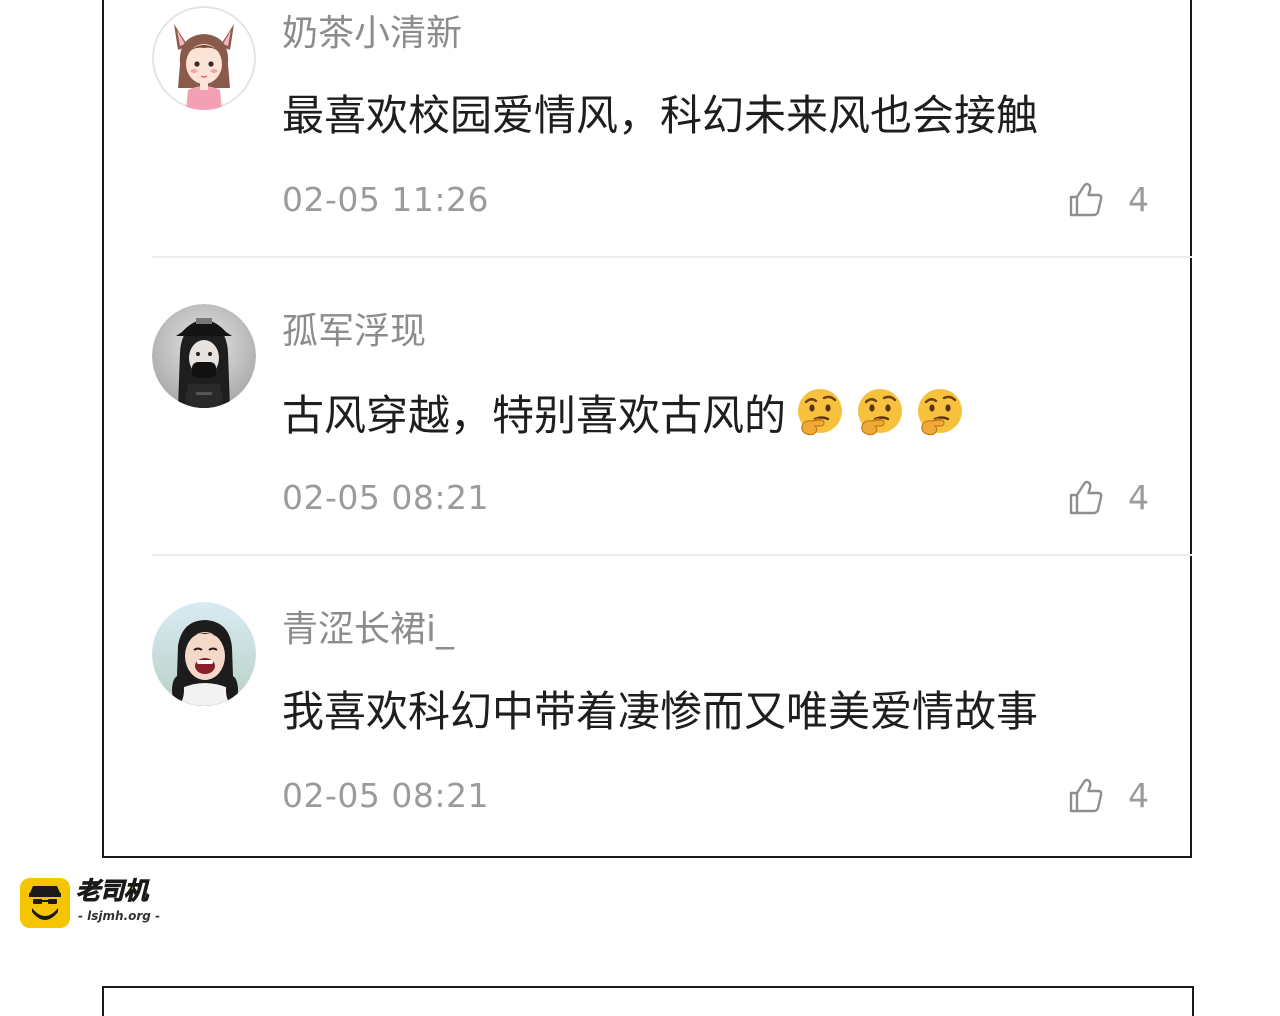  What do you see at coordinates (660, 115) in the screenshot?
I see `comment-text: 最喜欢校园爱情风，科幻未来风也会接触` at bounding box center [660, 115].